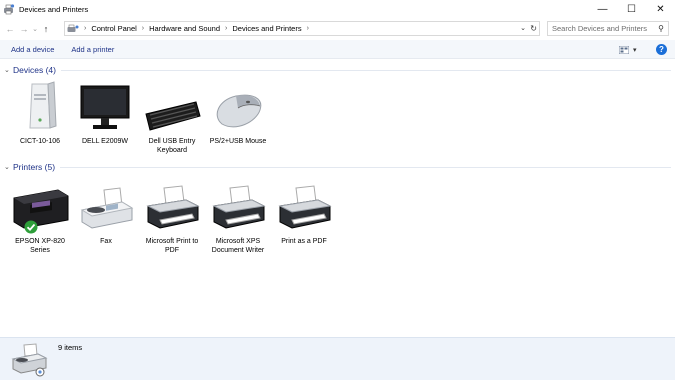 This screenshot has height=380, width=675. What do you see at coordinates (24, 29) in the screenshot?
I see `forward-arrow-icon: →` at bounding box center [24, 29].